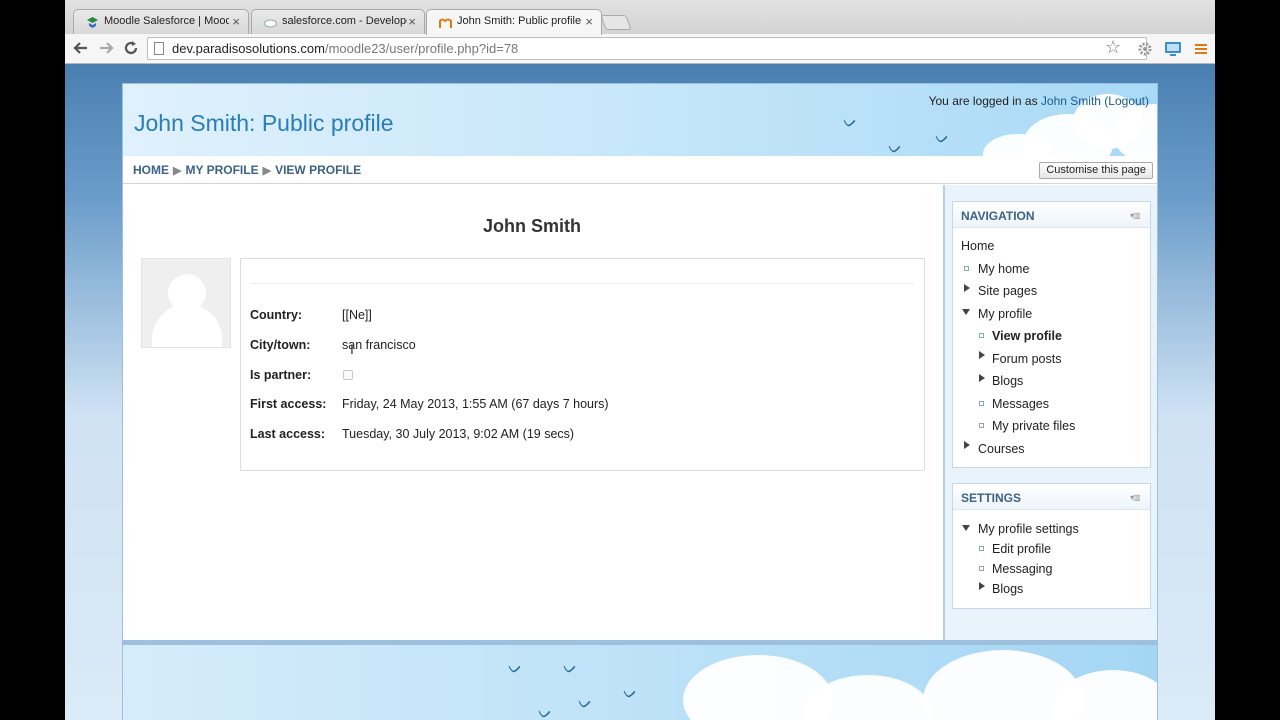 The width and height of the screenshot is (1280, 720). I want to click on tab-moodle-salesforce: Moodle Salesforce | Mood ×, so click(161, 21).